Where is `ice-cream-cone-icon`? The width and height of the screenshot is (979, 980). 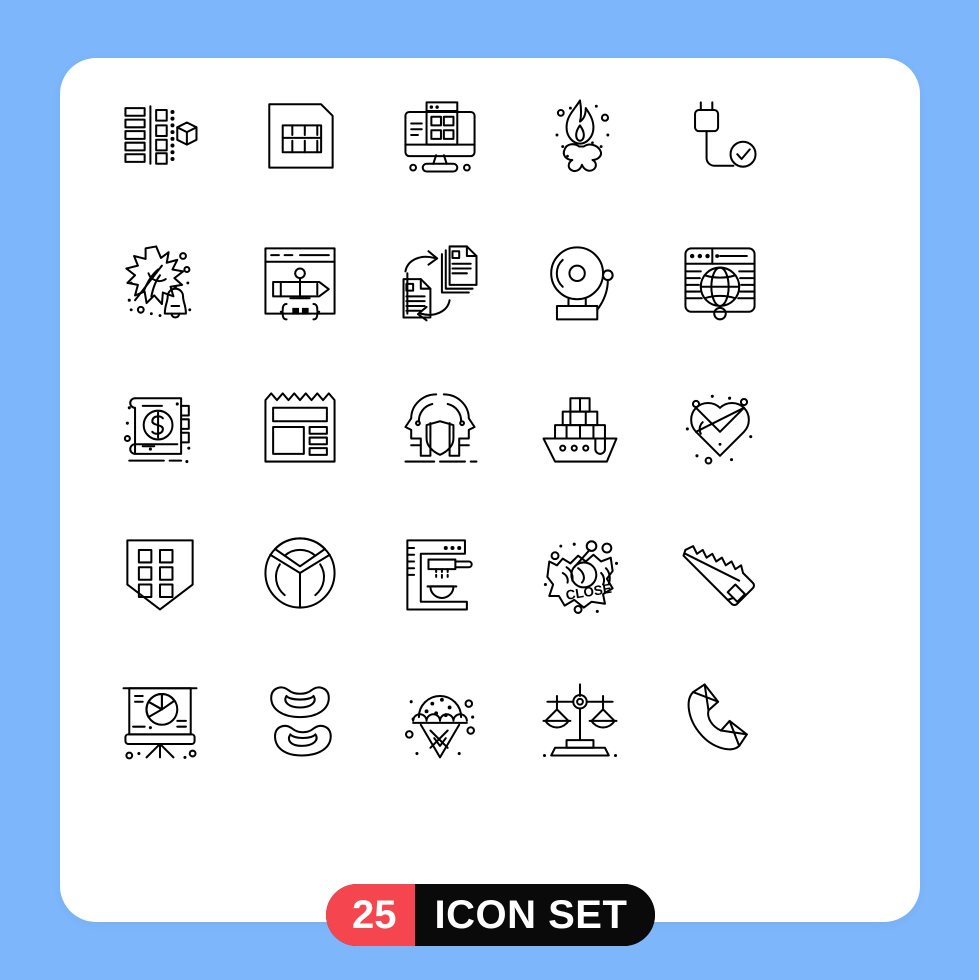 ice-cream-cone-icon is located at coordinates (440, 726).